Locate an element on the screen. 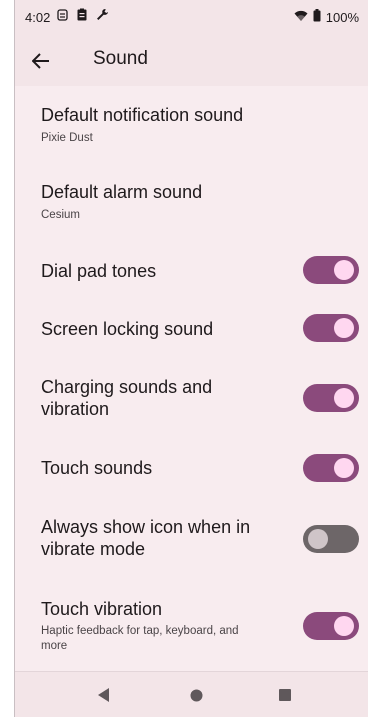 The width and height of the screenshot is (368, 717). item-title: Touch sounds is located at coordinates (97, 468).